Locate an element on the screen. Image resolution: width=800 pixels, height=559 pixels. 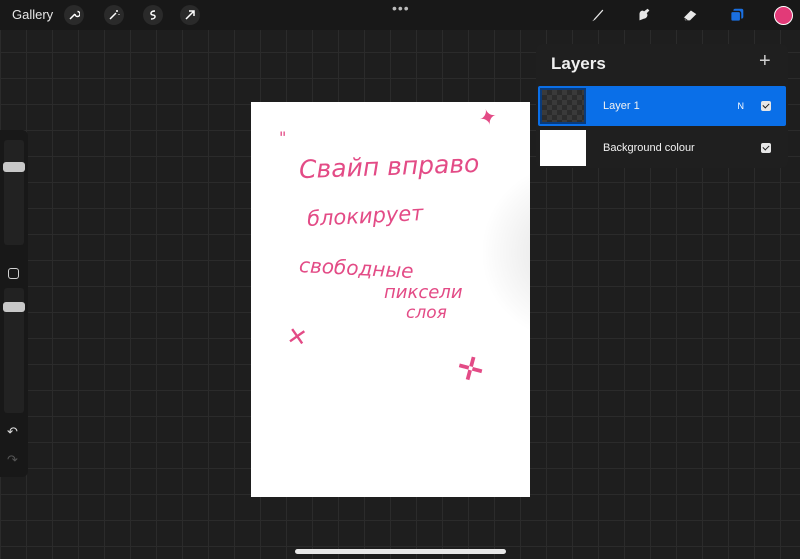
more-options-icon: ••• is located at coordinates (401, 8).